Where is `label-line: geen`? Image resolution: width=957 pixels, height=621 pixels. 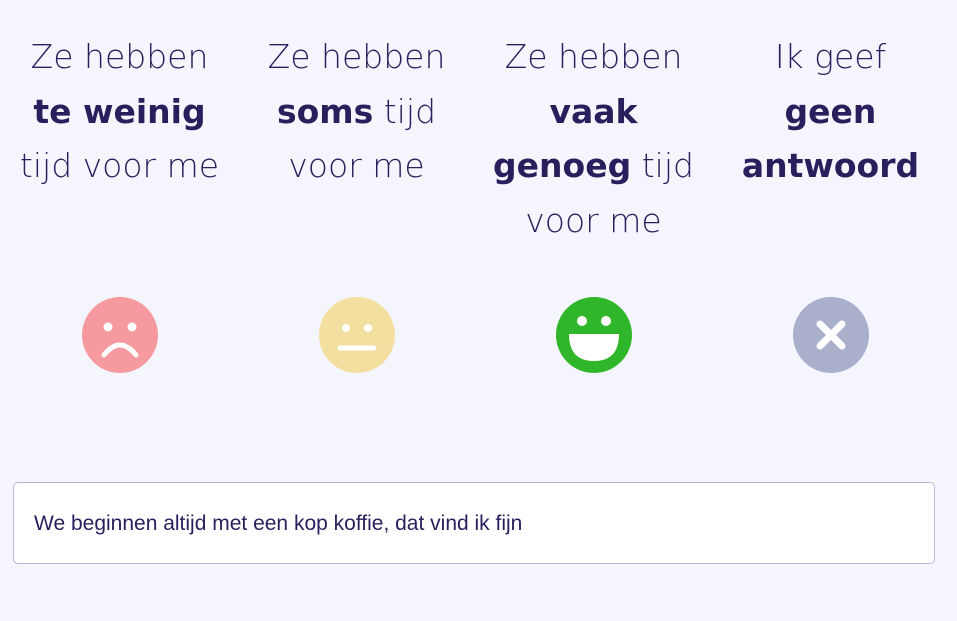
label-line: geen is located at coordinates (830, 111).